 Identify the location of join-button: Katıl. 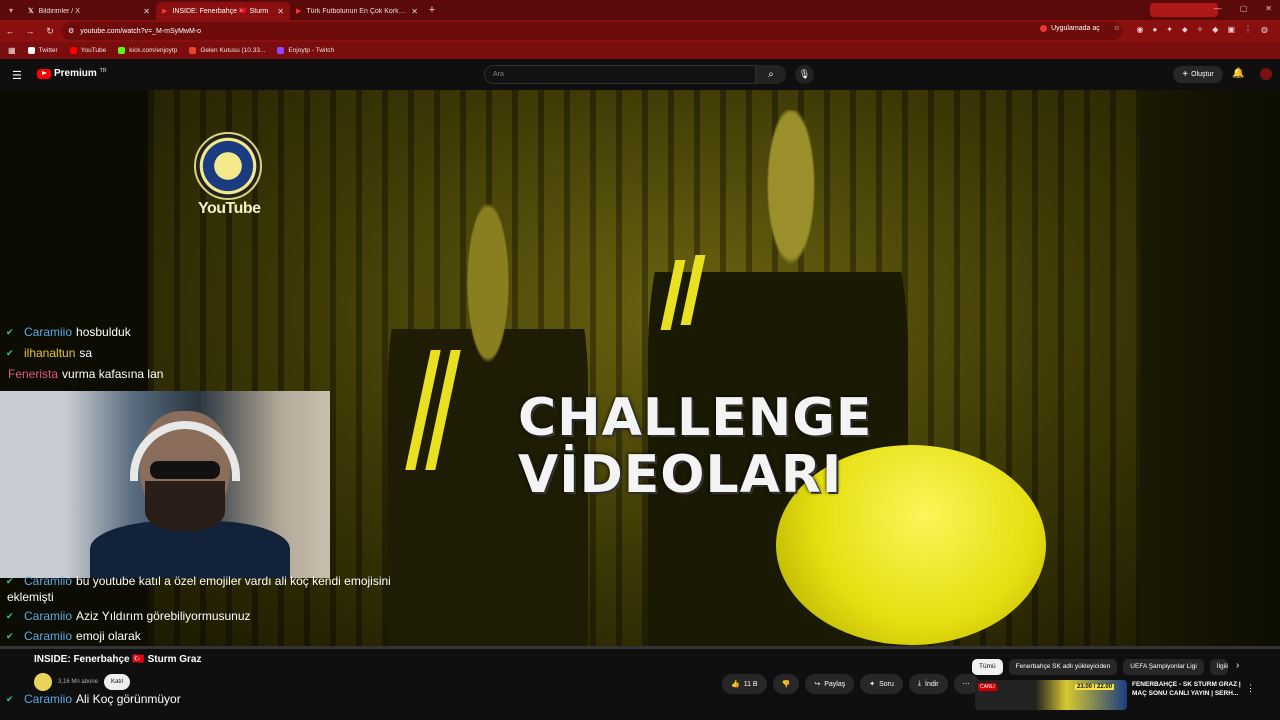
(117, 682).